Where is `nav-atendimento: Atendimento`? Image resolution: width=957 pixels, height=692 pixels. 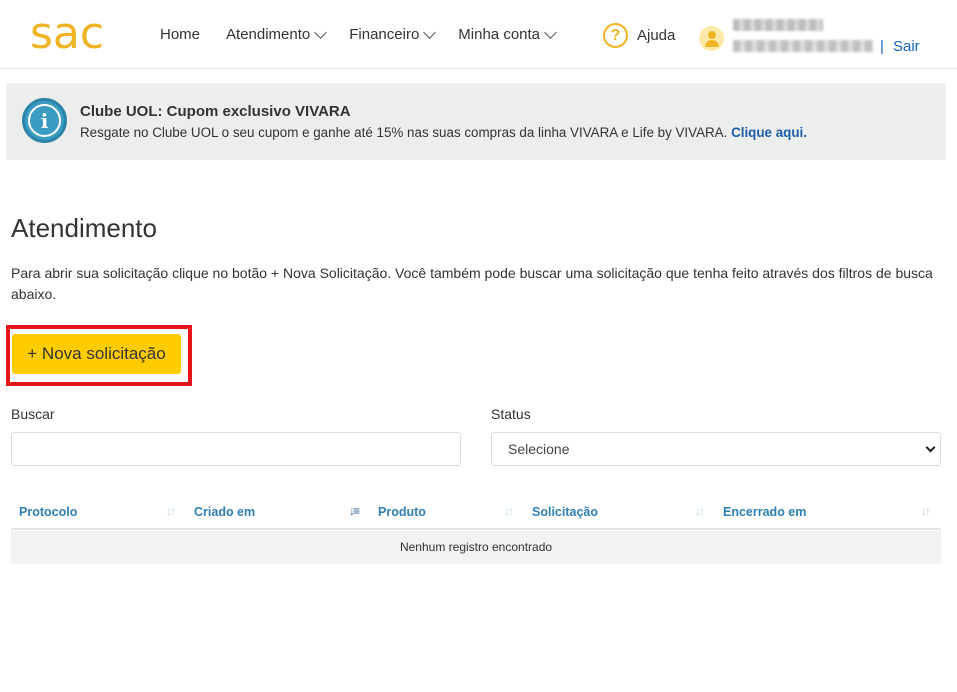
nav-atendimento: Atendimento is located at coordinates (277, 34).